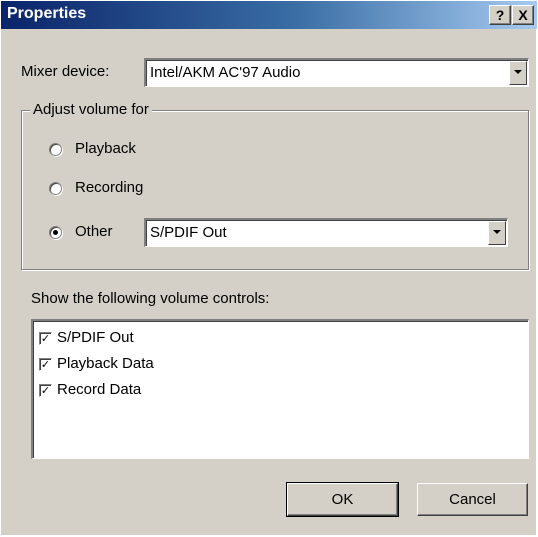 The height and width of the screenshot is (537, 538). I want to click on mixer-device-value: Intel/AKM AC'97 Audio, so click(225, 72).